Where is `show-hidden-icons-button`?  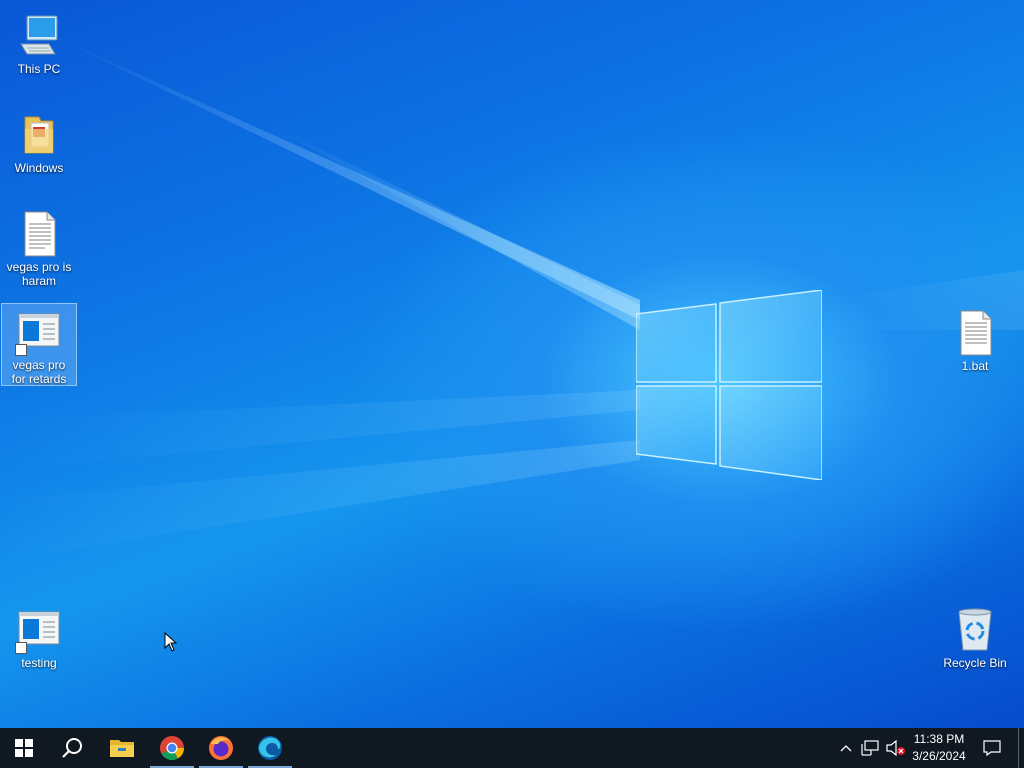
show-hidden-icons-button is located at coordinates (846, 748).